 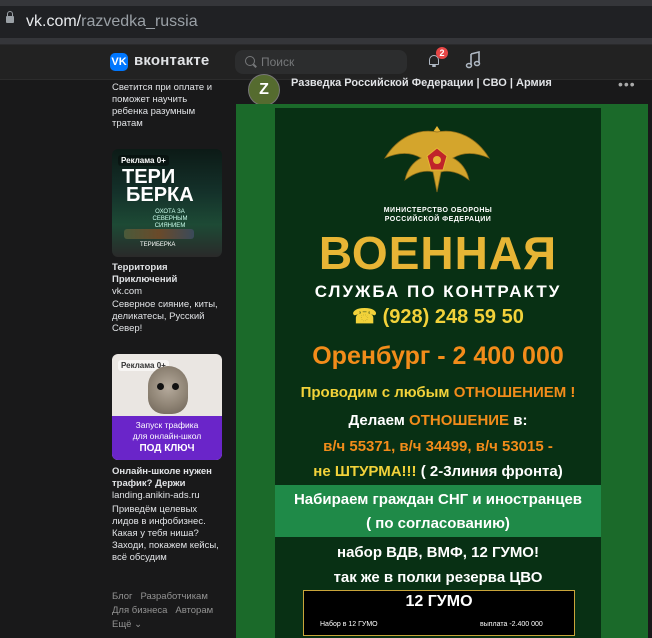 What do you see at coordinates (127, 624) in the screenshot?
I see `footer-more-link: Ещё ⌄` at bounding box center [127, 624].